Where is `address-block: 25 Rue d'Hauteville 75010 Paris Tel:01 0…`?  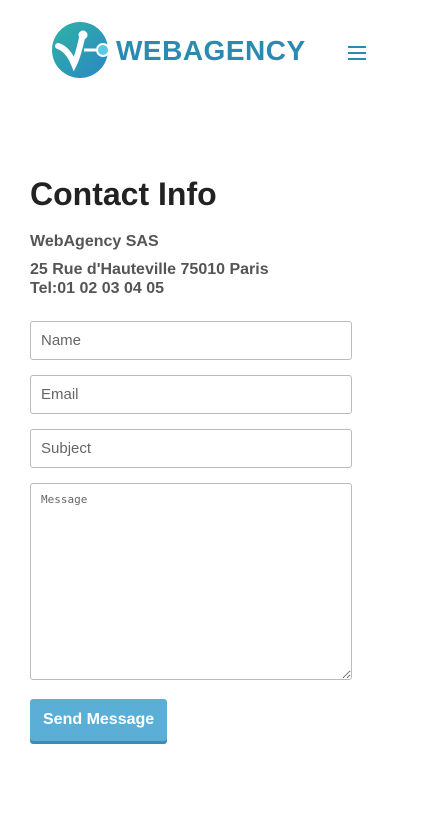 address-block: 25 Rue d'Hauteville 75010 Paris Tel:01 0… is located at coordinates (195, 279).